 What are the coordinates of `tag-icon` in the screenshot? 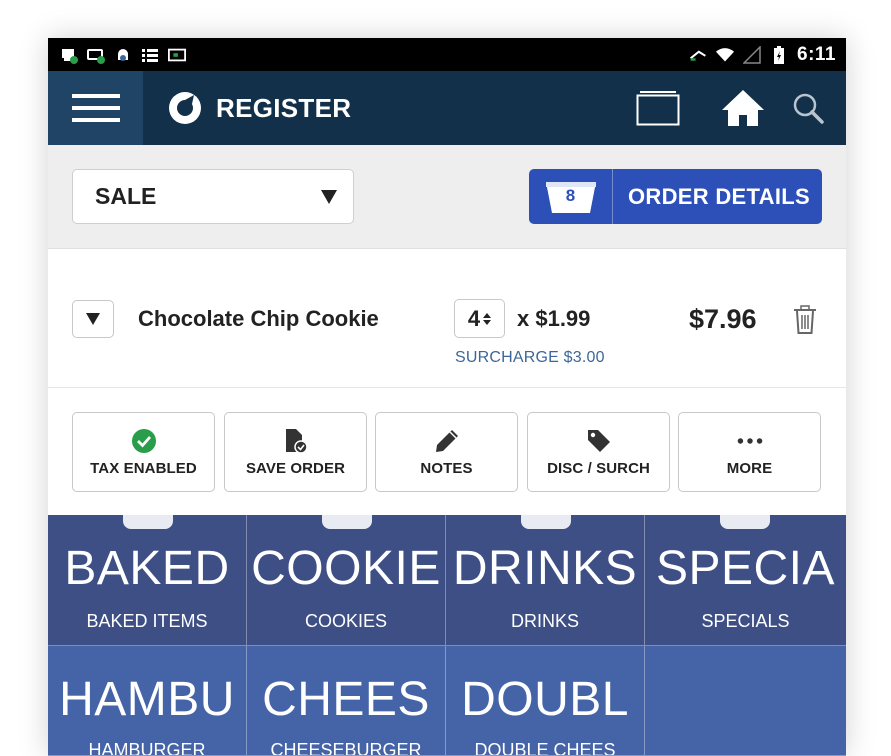 It's located at (599, 441).